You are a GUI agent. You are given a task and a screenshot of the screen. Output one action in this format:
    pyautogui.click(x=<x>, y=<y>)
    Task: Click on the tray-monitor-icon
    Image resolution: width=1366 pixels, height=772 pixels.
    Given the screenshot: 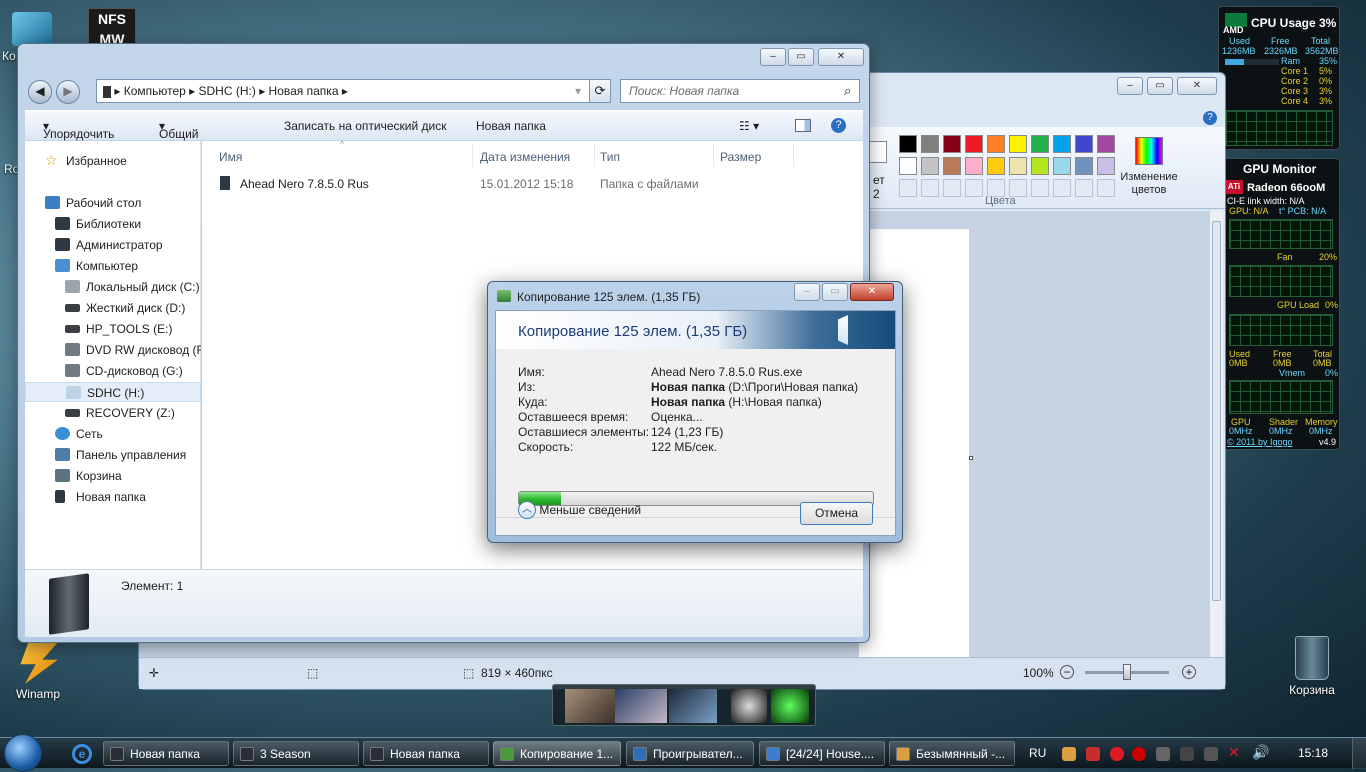 What is the action you would take?
    pyautogui.click(x=1163, y=754)
    